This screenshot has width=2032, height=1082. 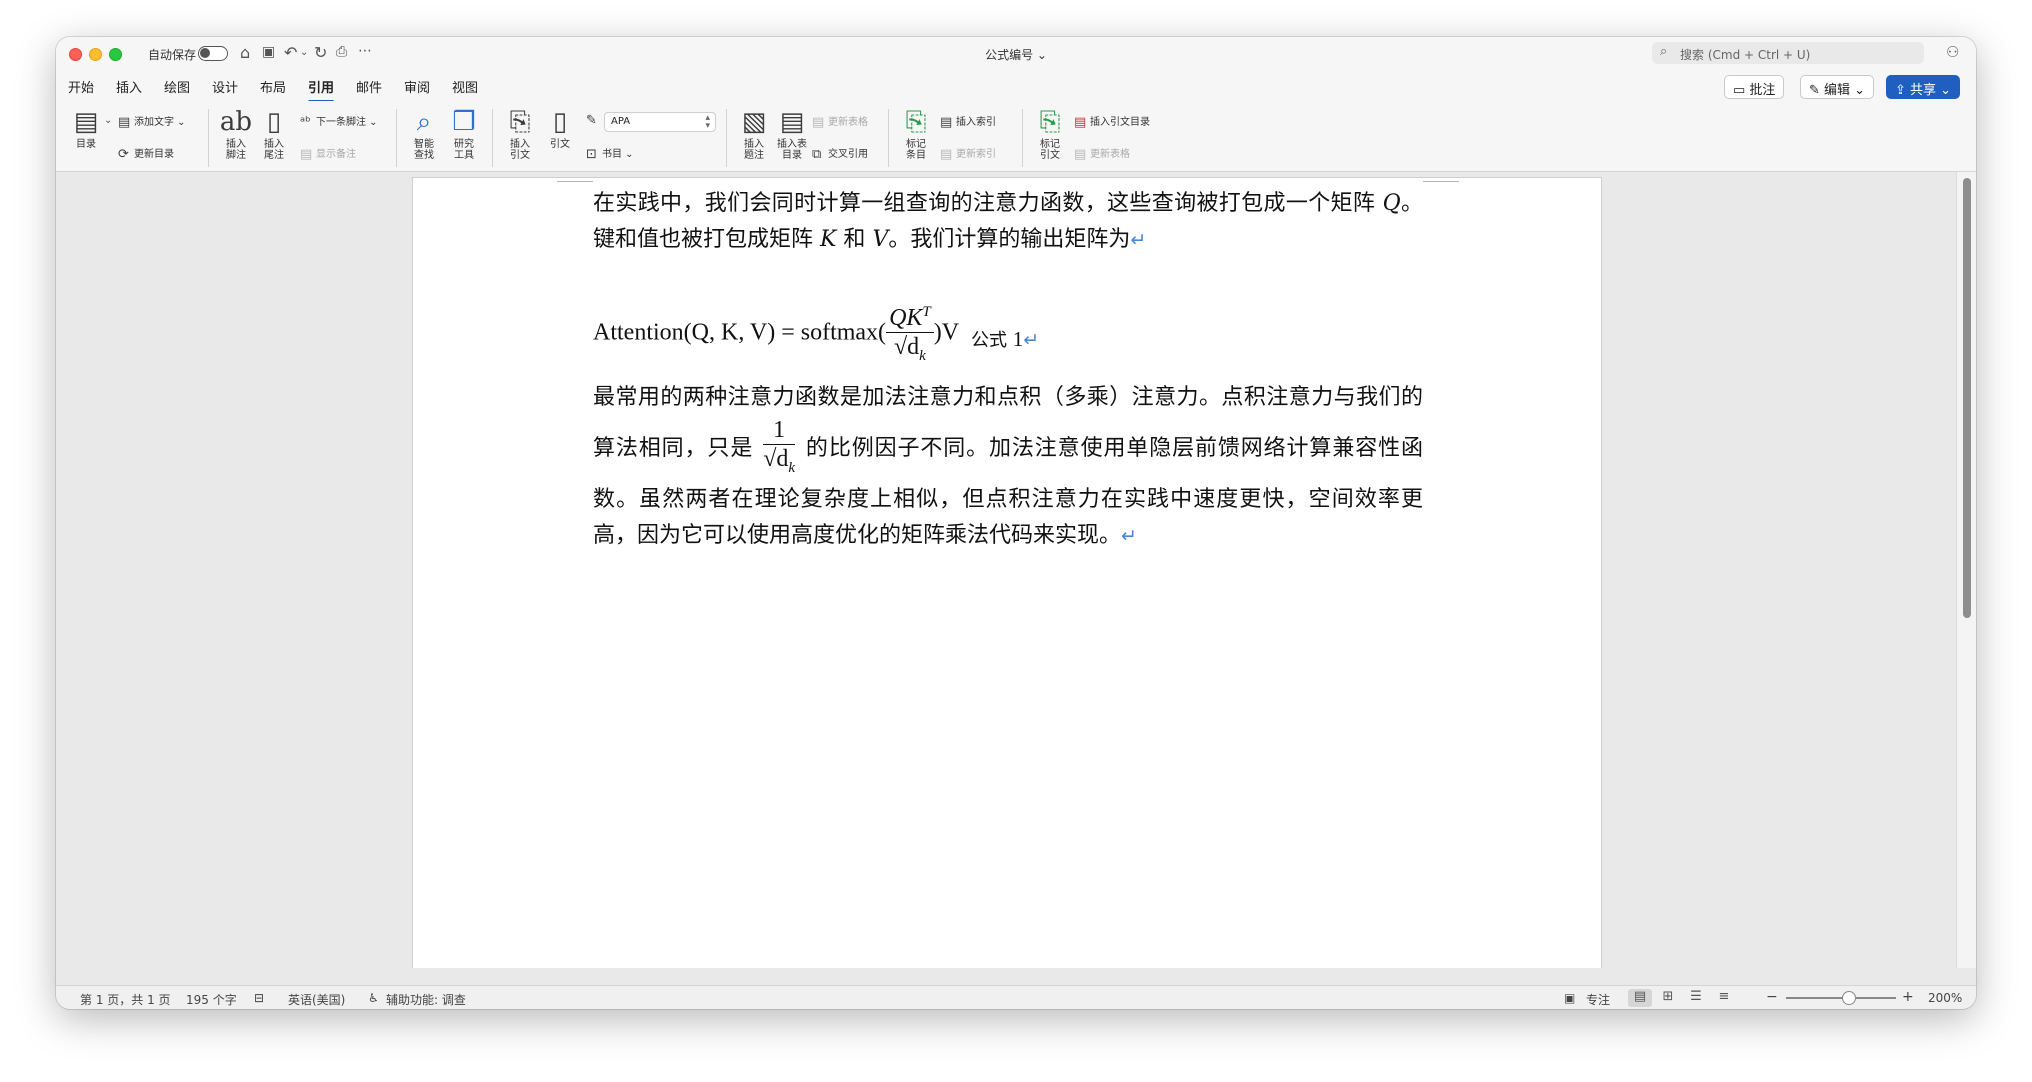 I want to click on update-toc-button: ⟳ 更新目录, so click(x=146, y=154).